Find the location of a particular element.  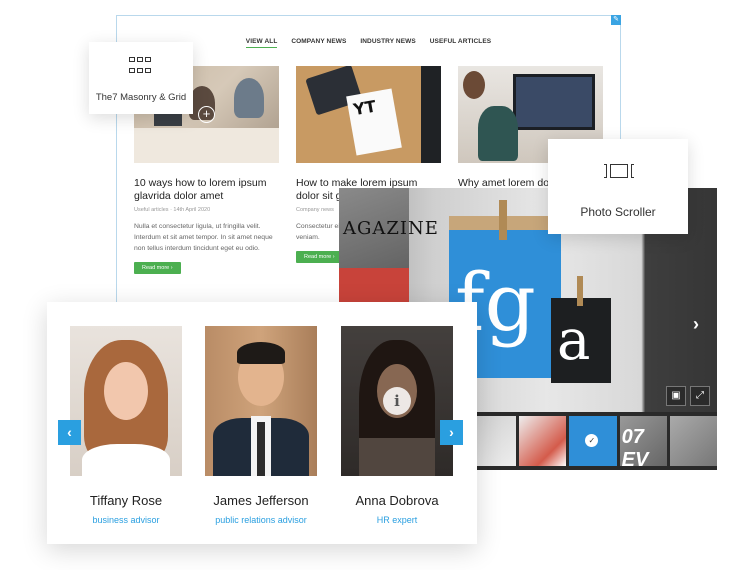

team-member-card: Tiffany Rose business advisor is located at coordinates (126, 425).